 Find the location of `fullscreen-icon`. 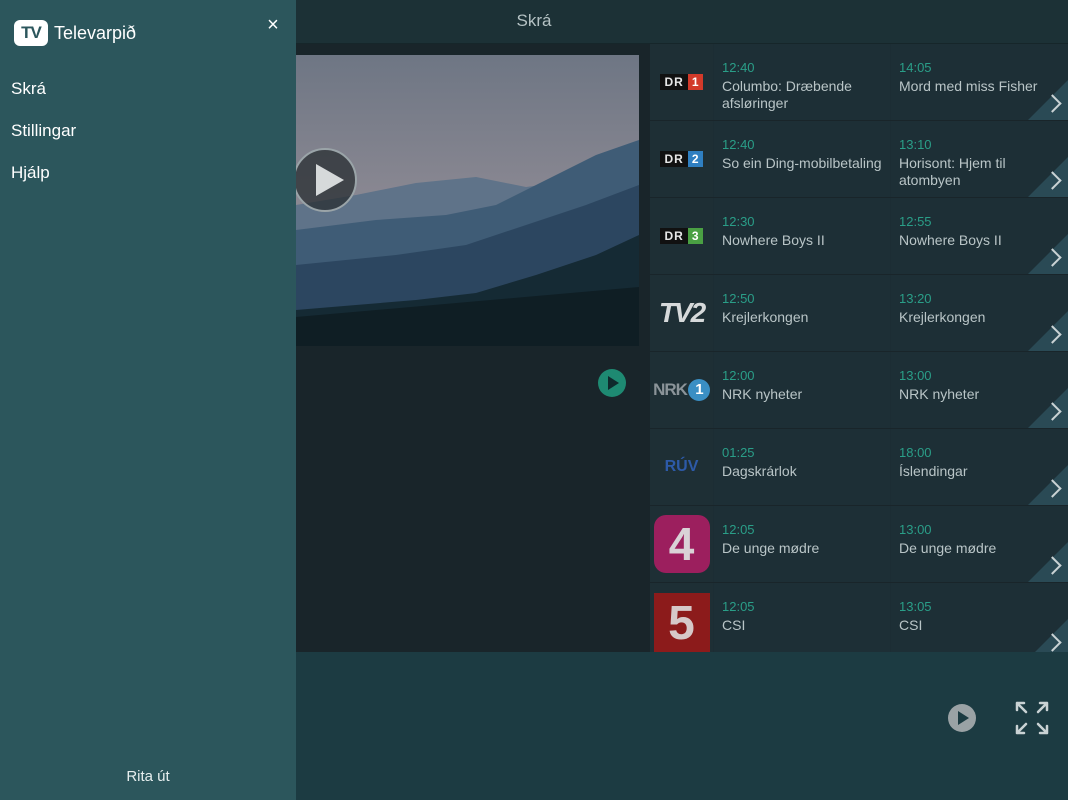

fullscreen-icon is located at coordinates (1032, 718).